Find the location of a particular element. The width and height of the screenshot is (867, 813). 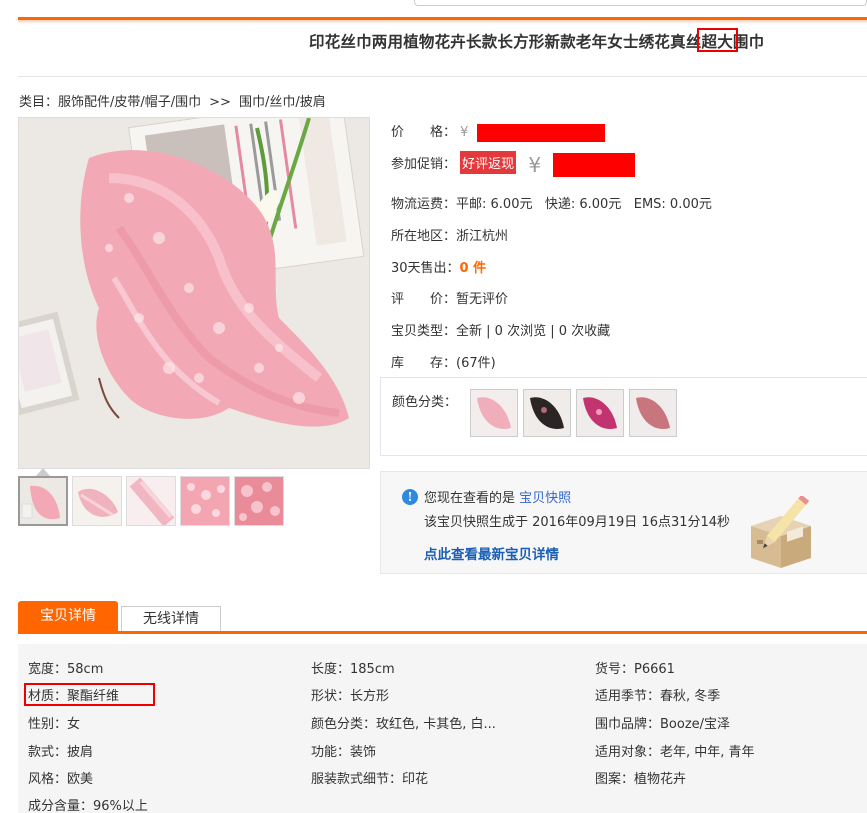

view-latest-link: 点此查看最新宝贝详情 is located at coordinates (491, 553).